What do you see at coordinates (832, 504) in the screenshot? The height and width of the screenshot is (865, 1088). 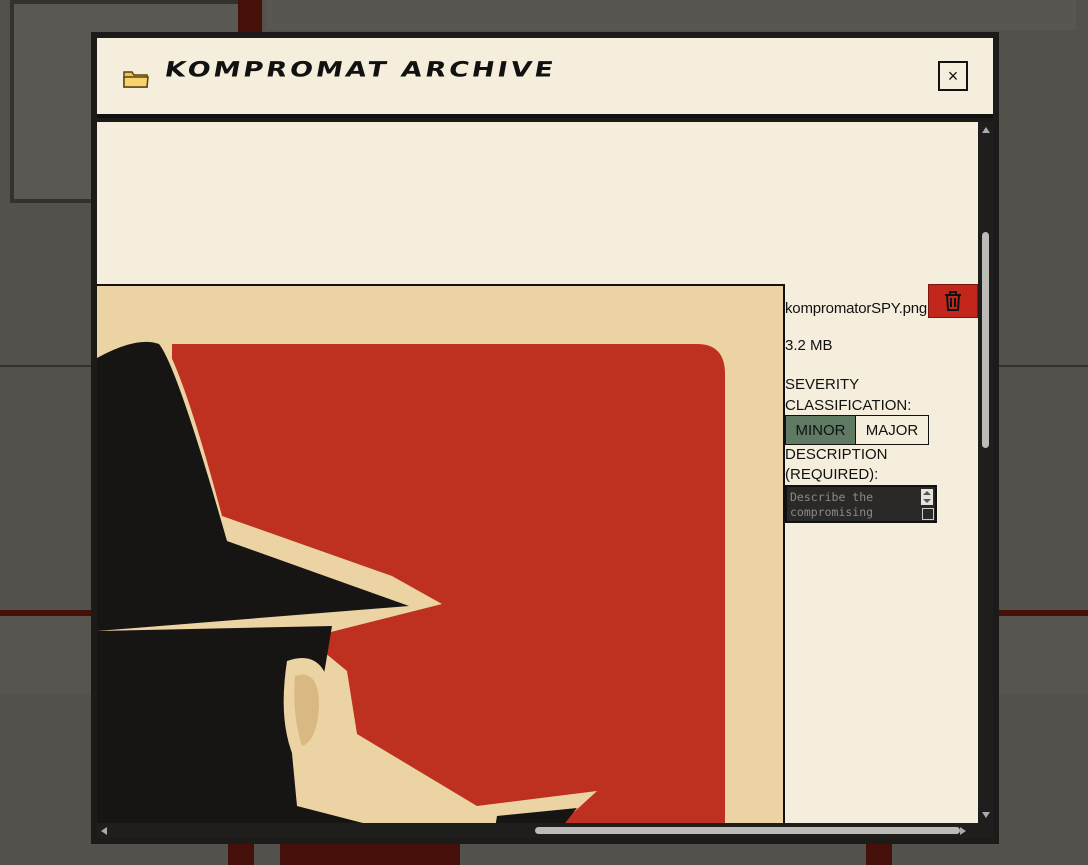 I see `description-placeholder: Describe the compromising` at bounding box center [832, 504].